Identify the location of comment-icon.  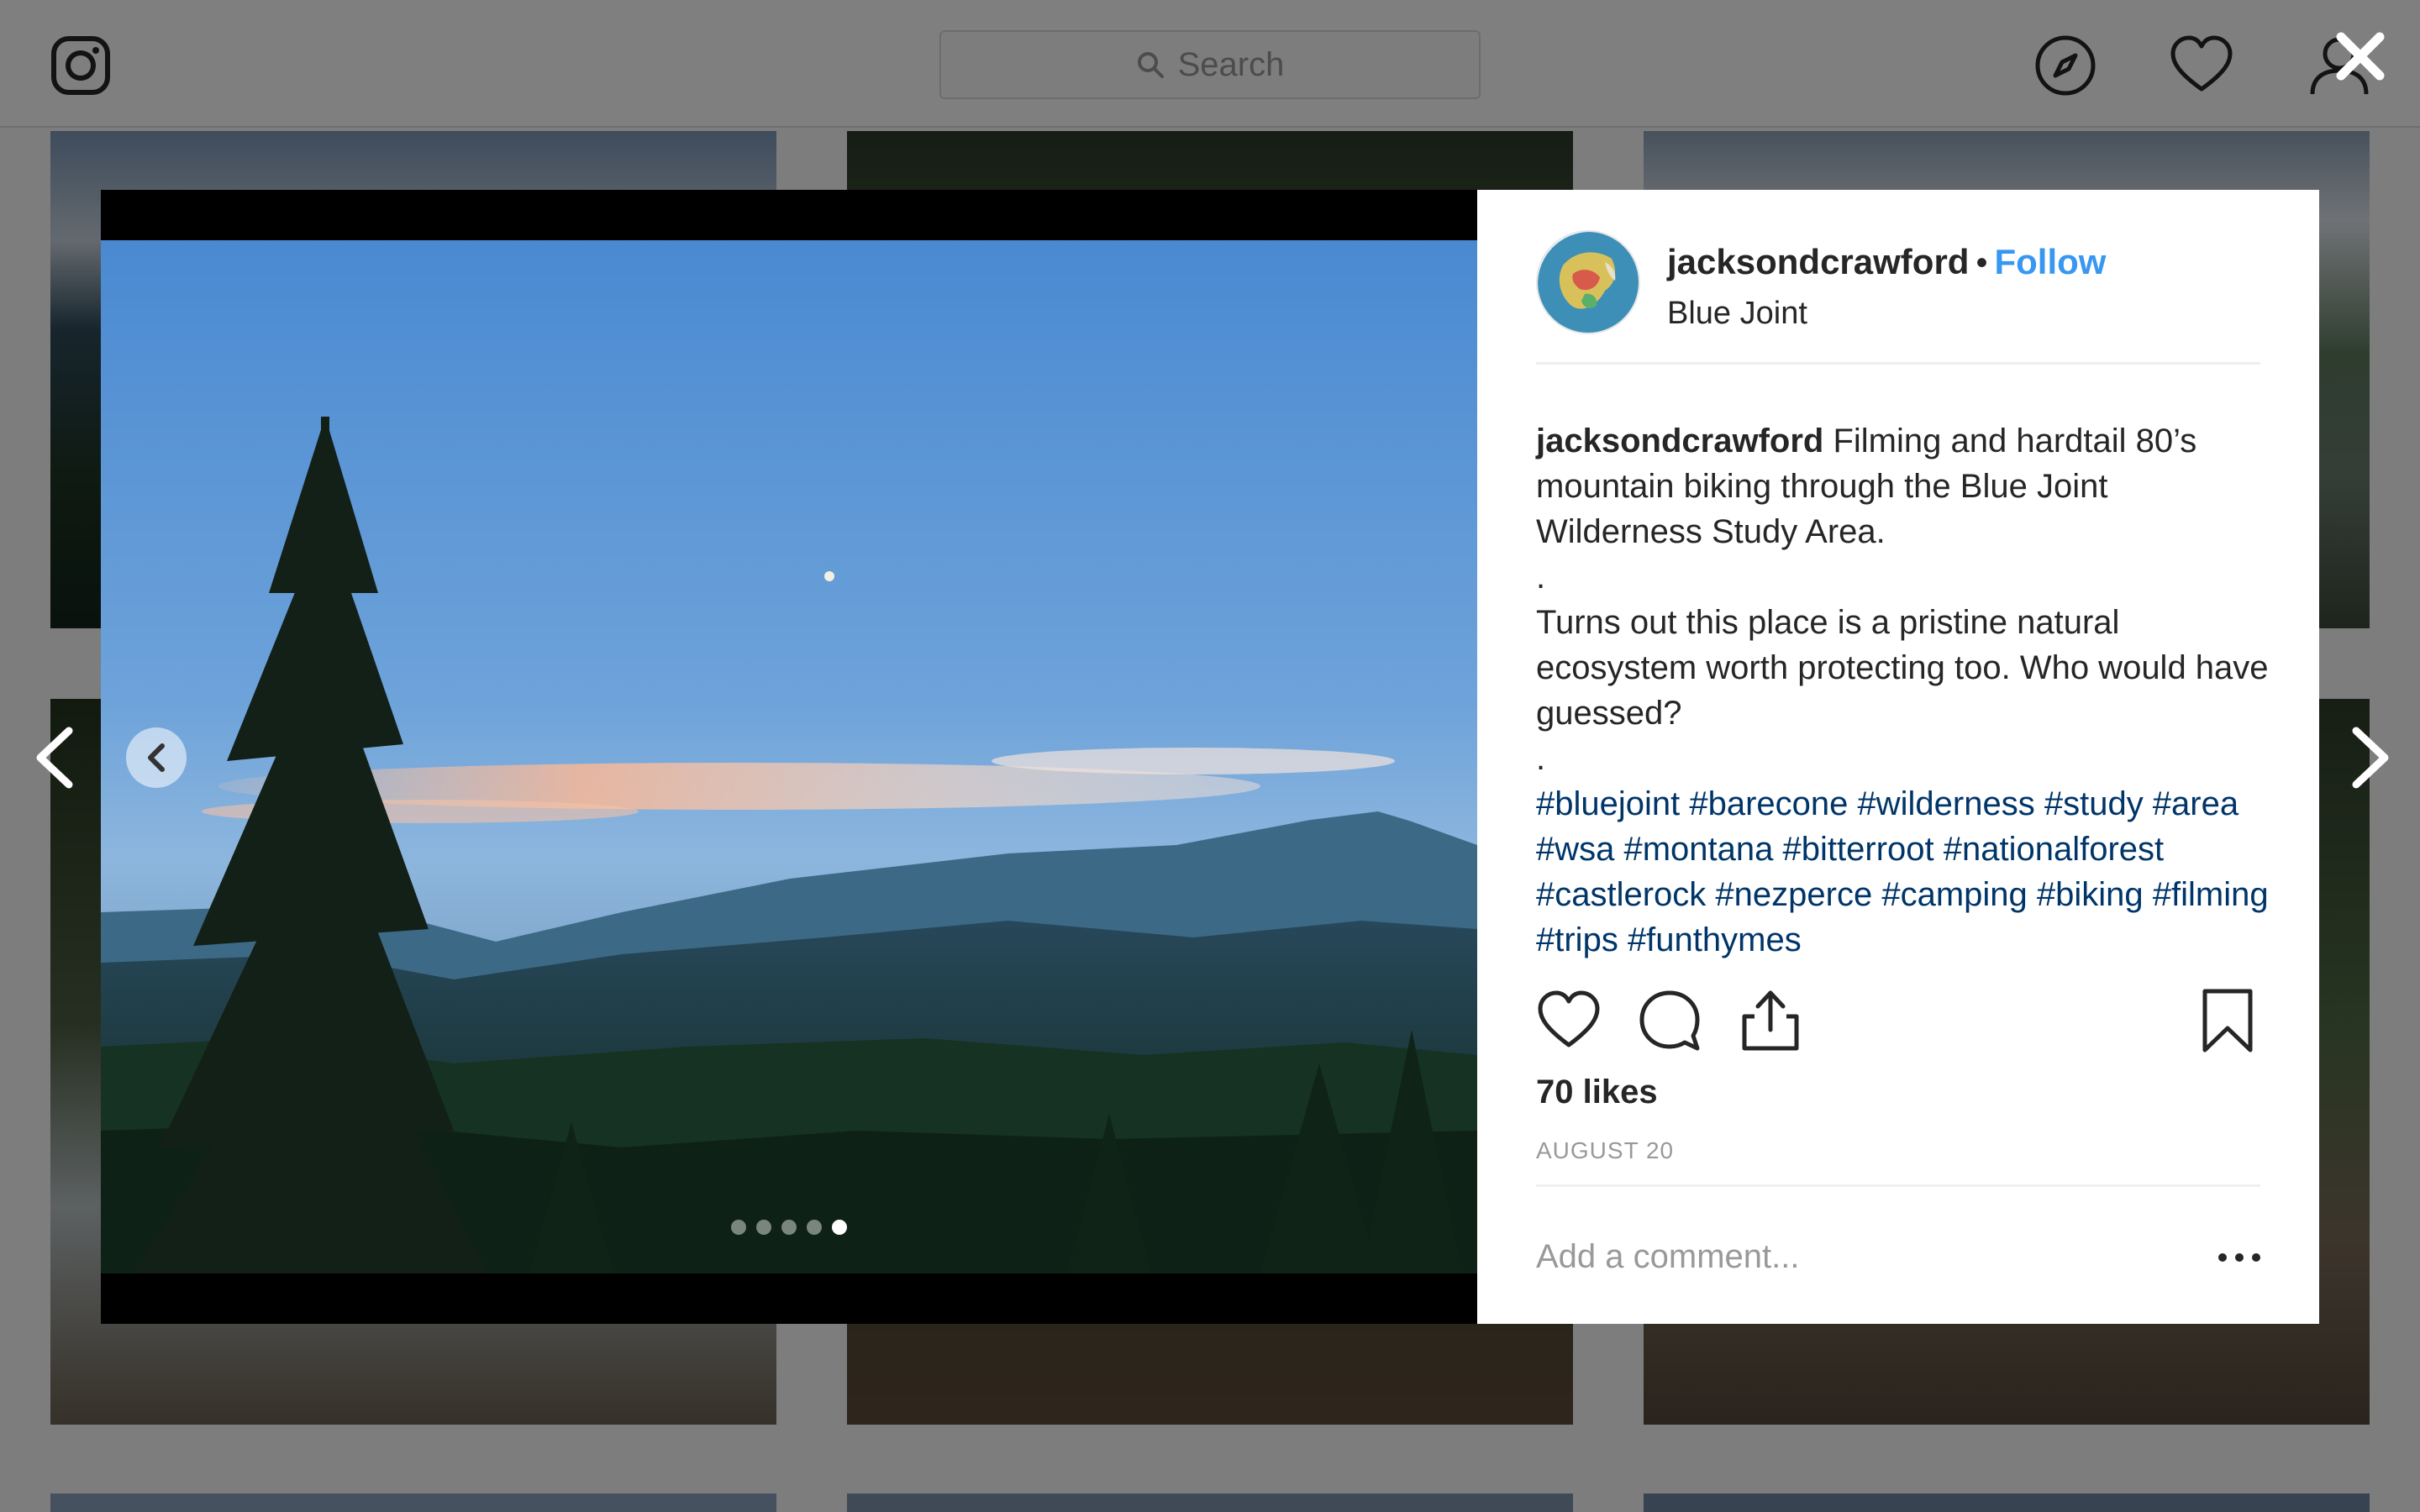
(1669, 1020).